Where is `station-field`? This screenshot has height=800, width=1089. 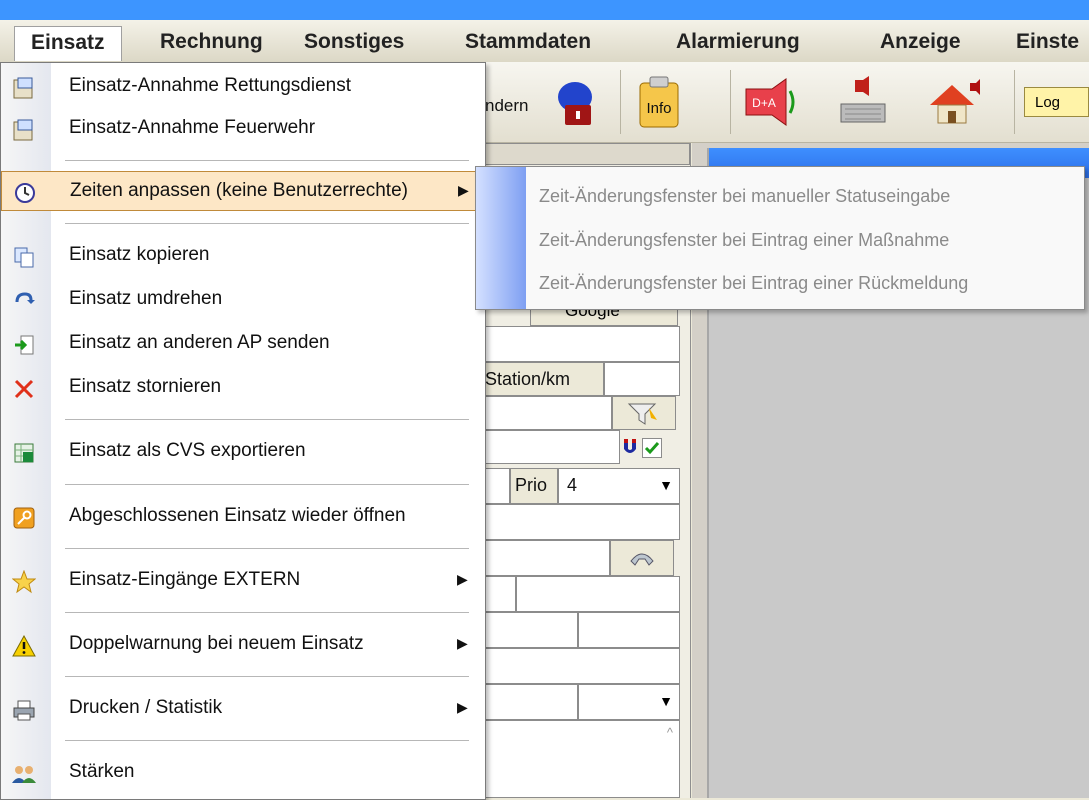 station-field is located at coordinates (642, 379).